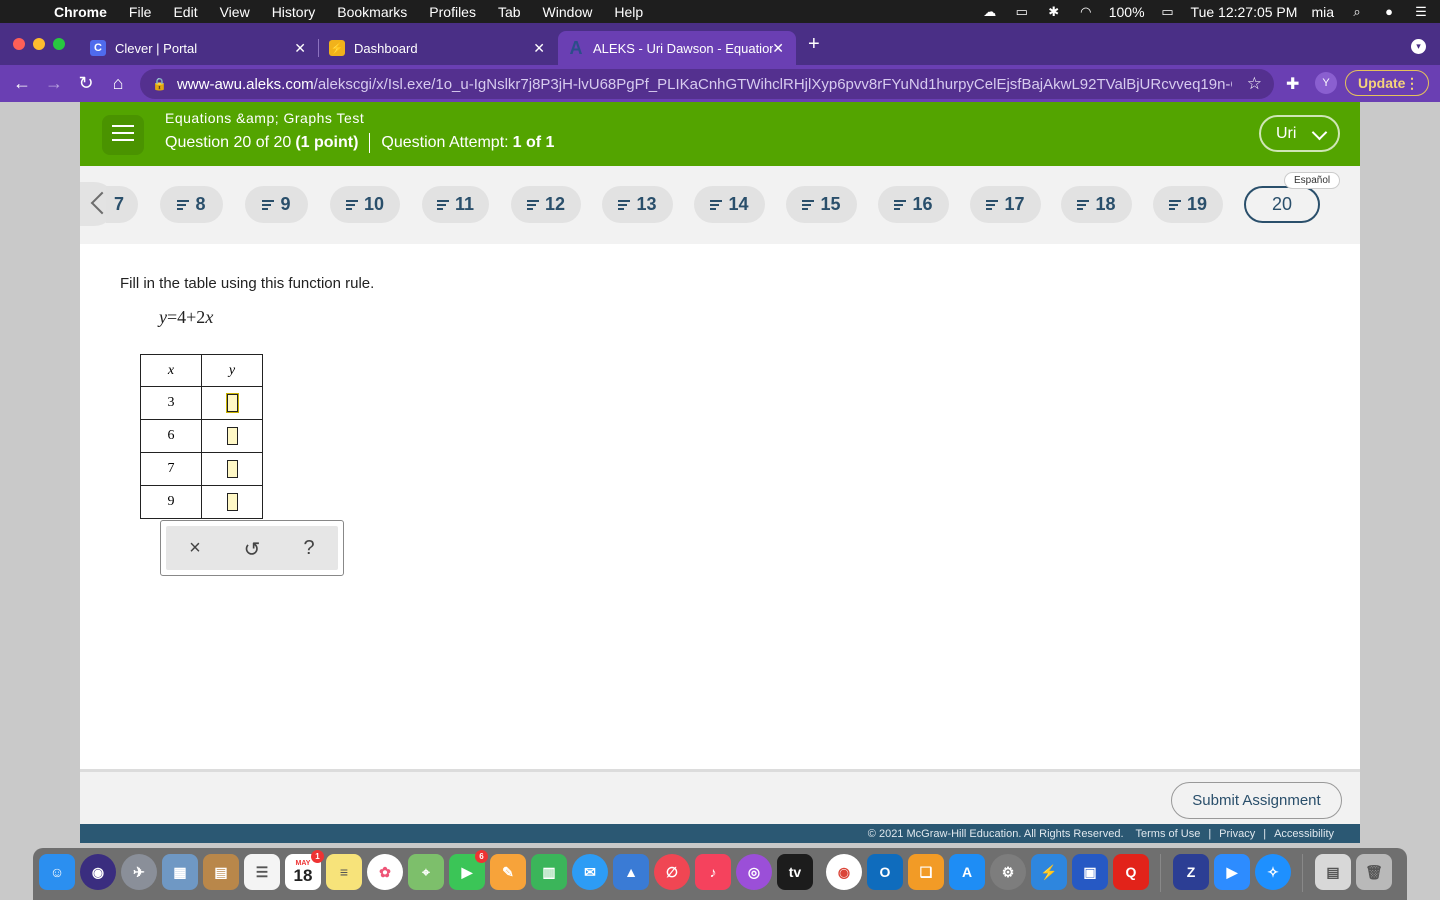 This screenshot has height=900, width=1440. Describe the element at coordinates (1304, 834) in the screenshot. I see `accessibility-link: Accessibility` at that location.